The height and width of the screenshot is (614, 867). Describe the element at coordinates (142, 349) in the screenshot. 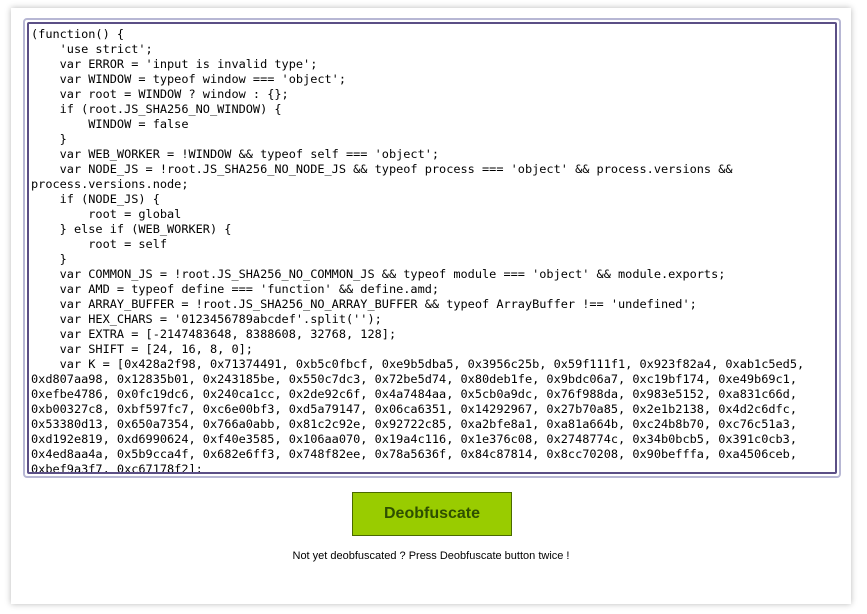

I see `code-line: var SHIFT = [24, 16, 8, 0];` at that location.